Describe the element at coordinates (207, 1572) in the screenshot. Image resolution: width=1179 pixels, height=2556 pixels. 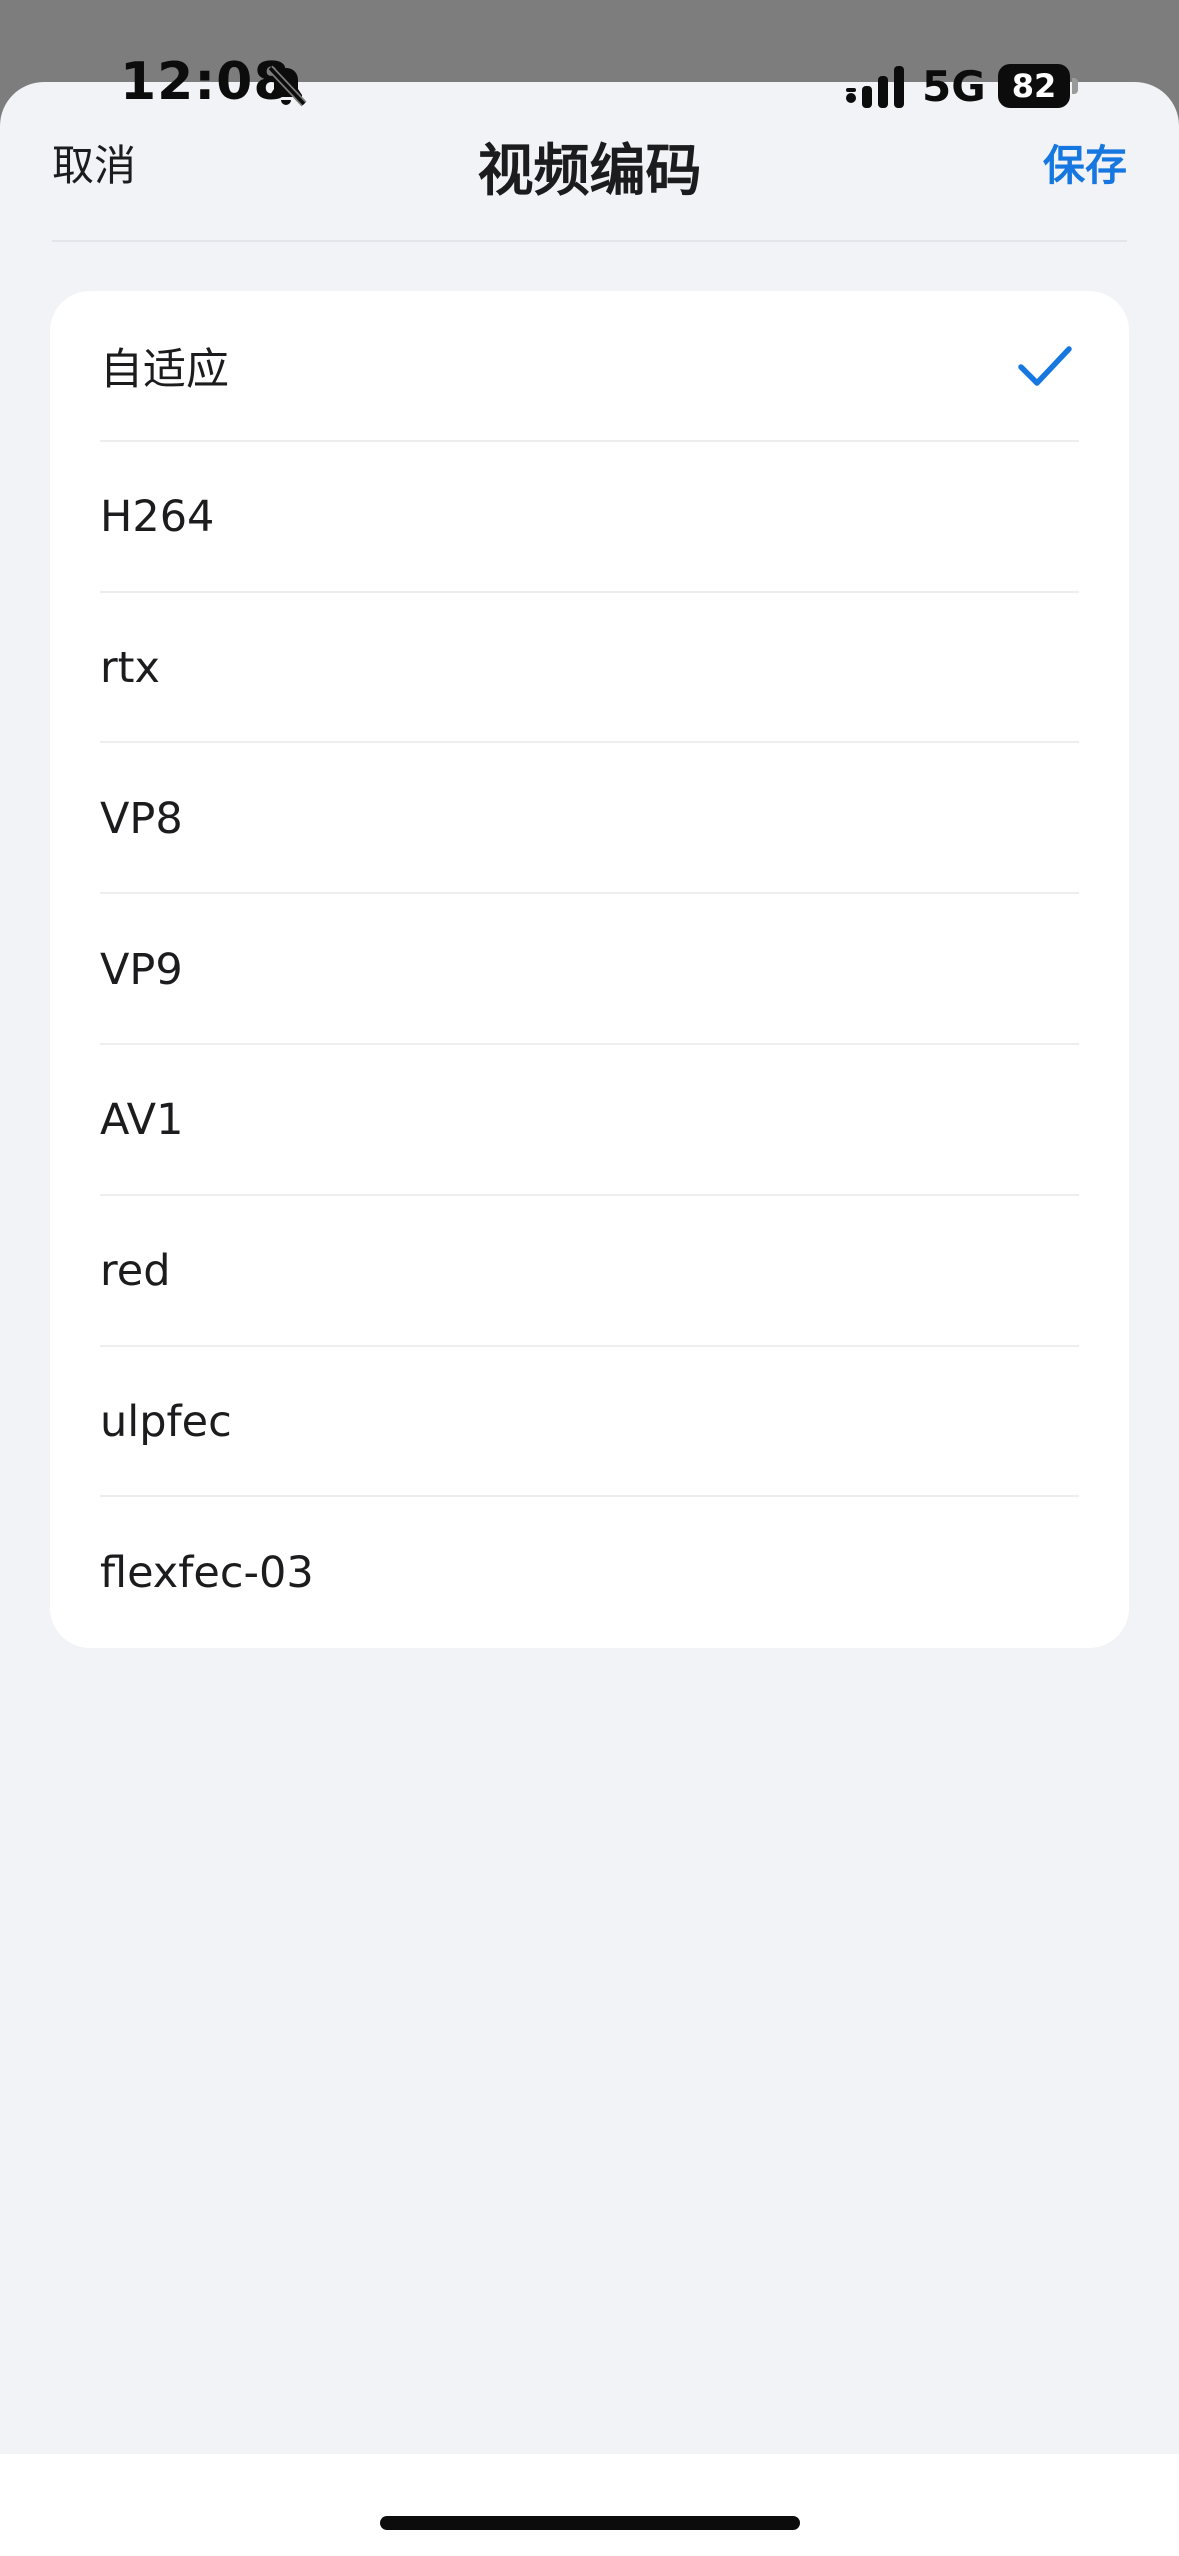
I see `option-label: flexfec-03` at that location.